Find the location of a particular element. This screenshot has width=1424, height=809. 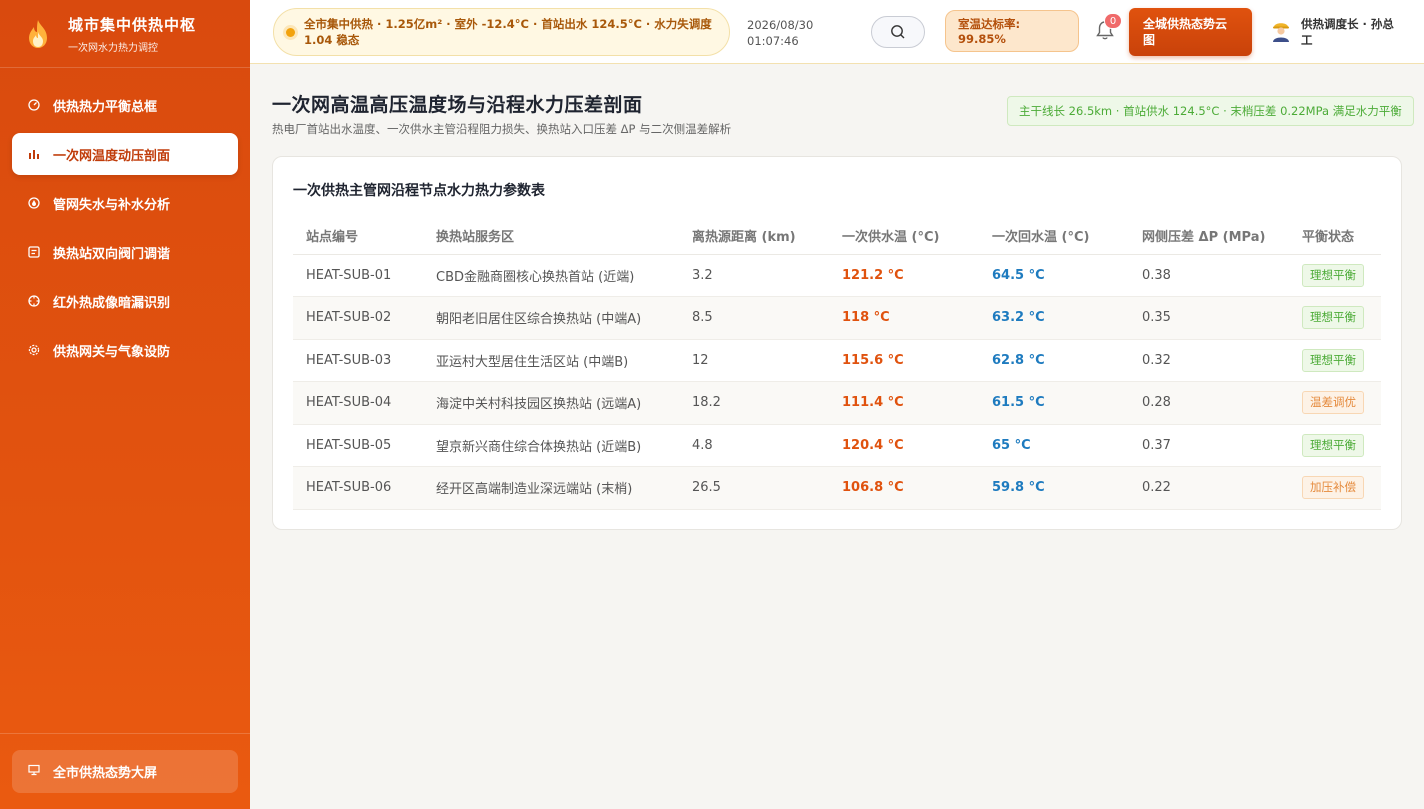

column-header: 换热站服务区 is located at coordinates (551, 236).